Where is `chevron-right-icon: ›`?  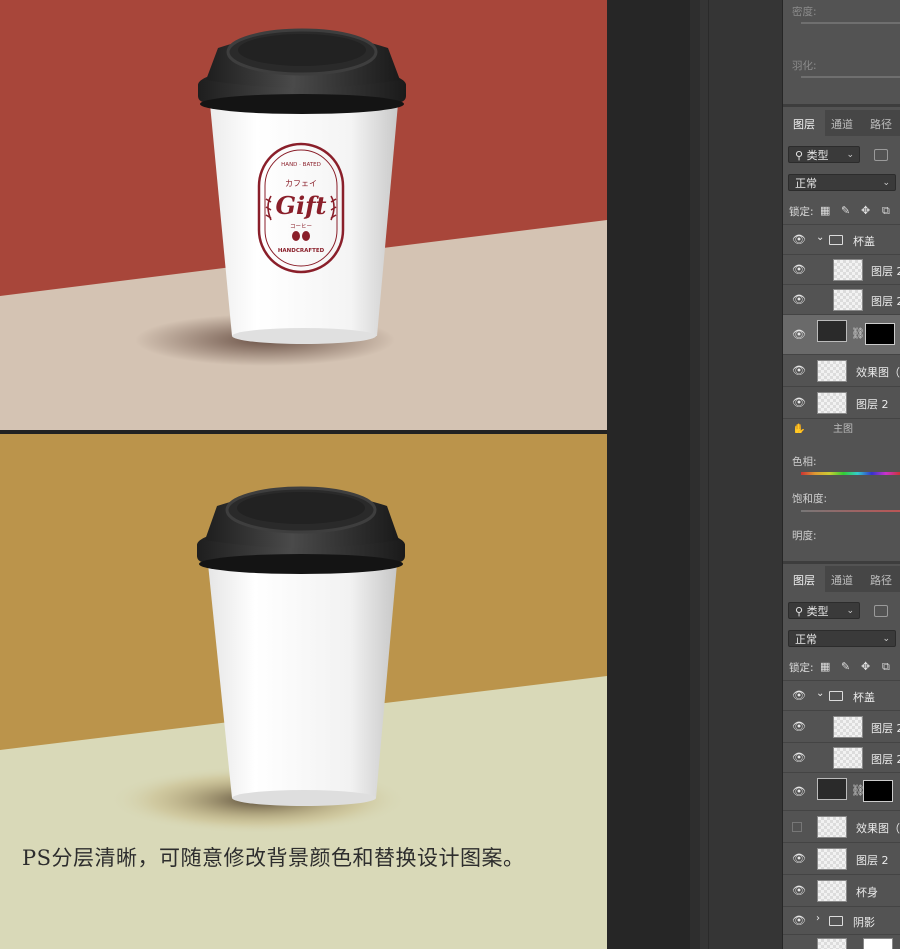 chevron-right-icon: › is located at coordinates (818, 918).